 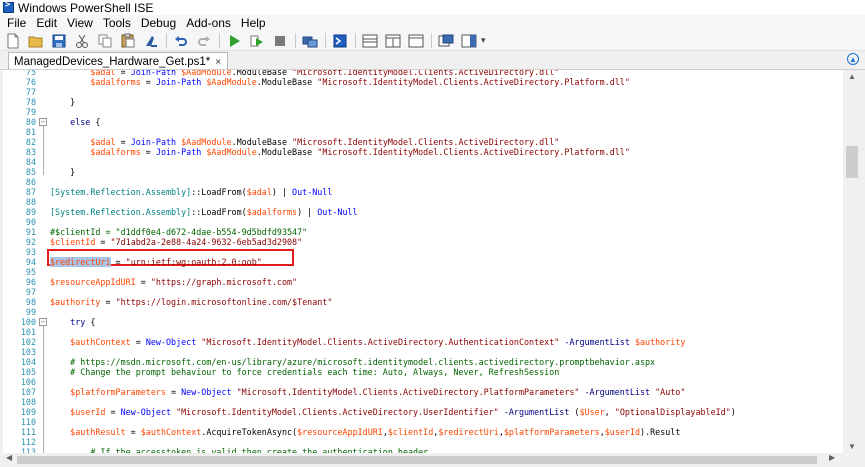 What do you see at coordinates (30, 242) in the screenshot?
I see `line-number: 92` at bounding box center [30, 242].